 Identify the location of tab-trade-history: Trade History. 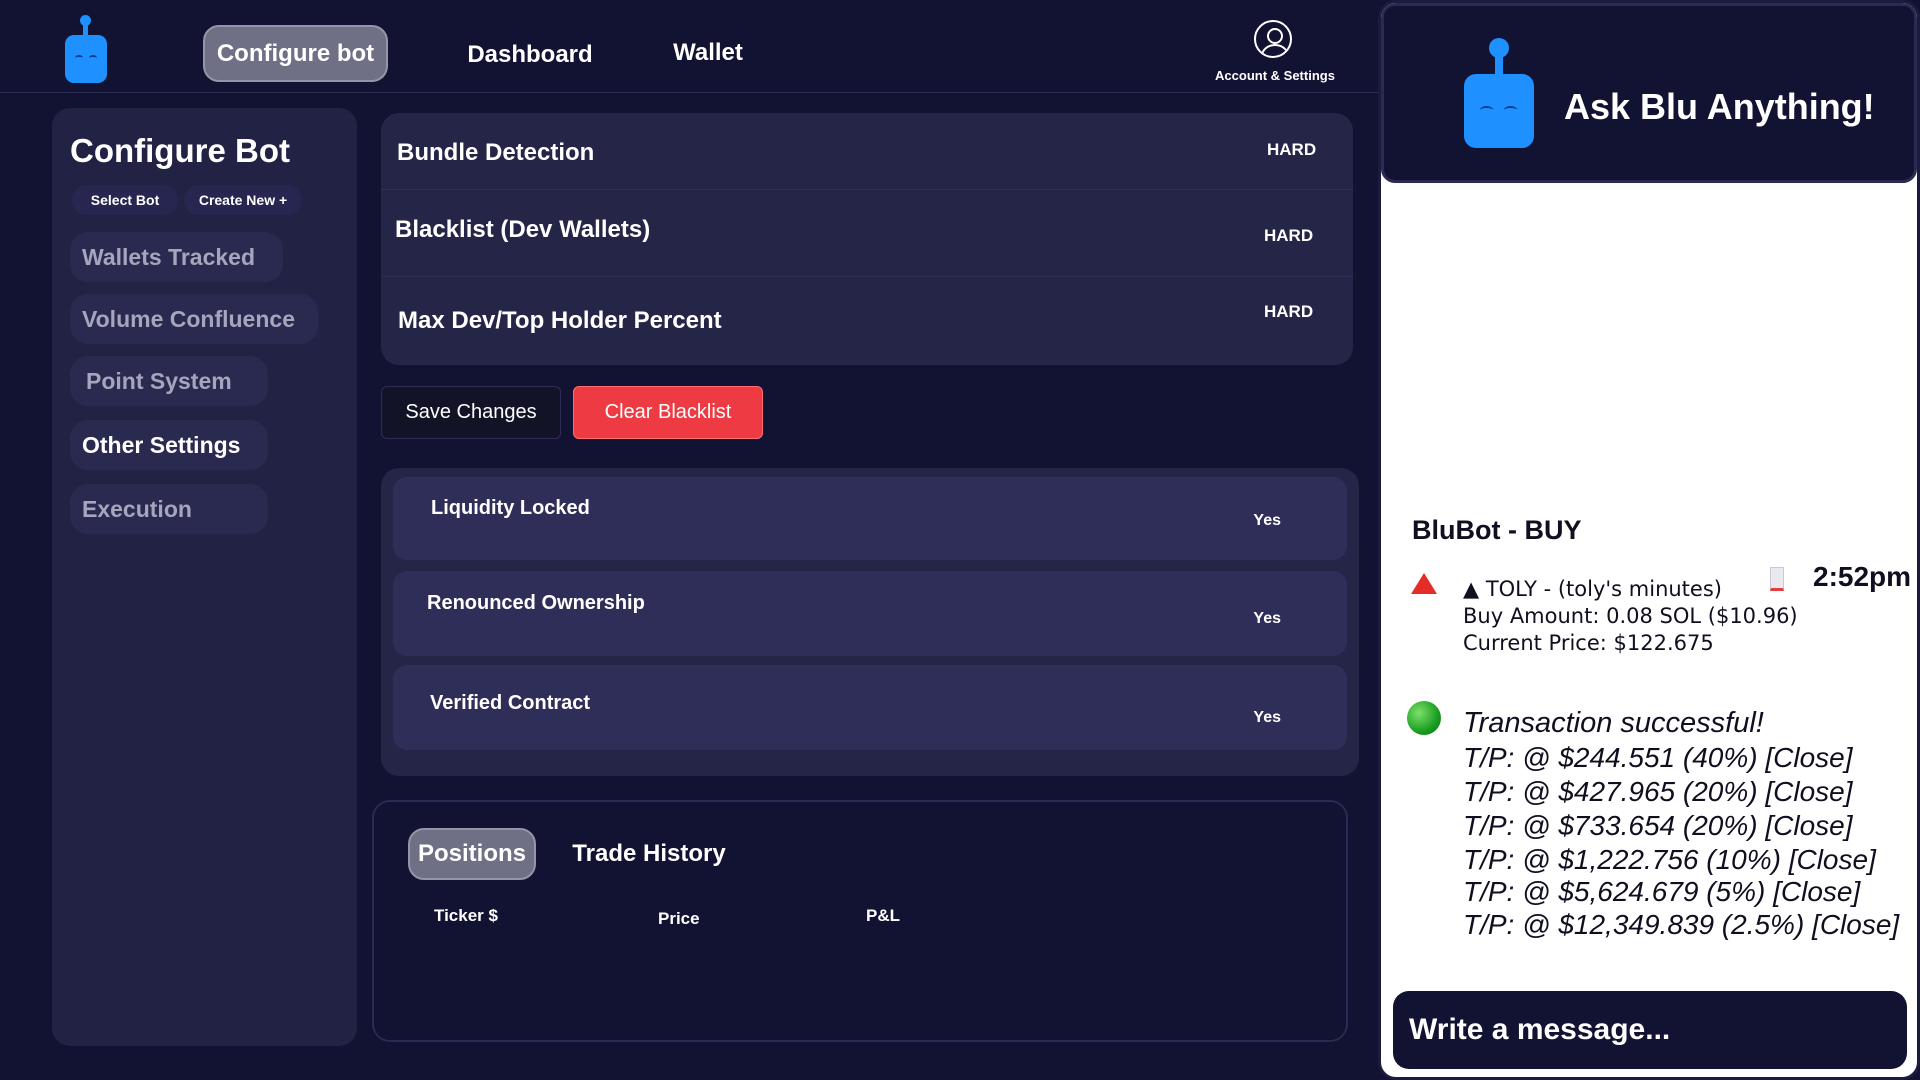
(649, 854).